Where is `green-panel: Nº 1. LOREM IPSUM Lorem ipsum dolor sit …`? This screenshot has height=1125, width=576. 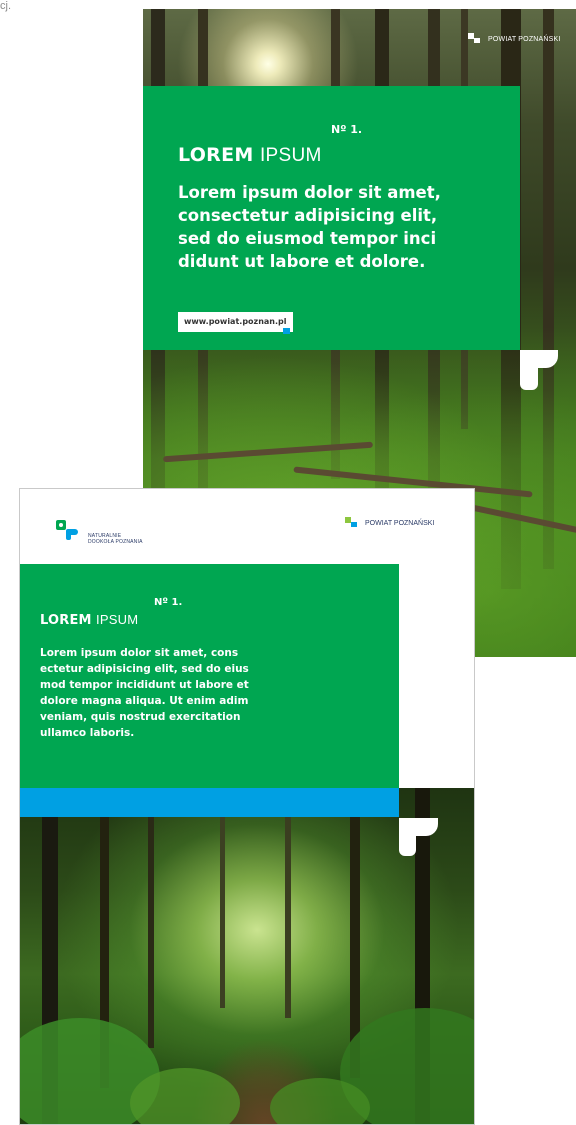
green-panel: Nº 1. LOREM IPSUM Lorem ipsum dolor sit … is located at coordinates (209, 676).